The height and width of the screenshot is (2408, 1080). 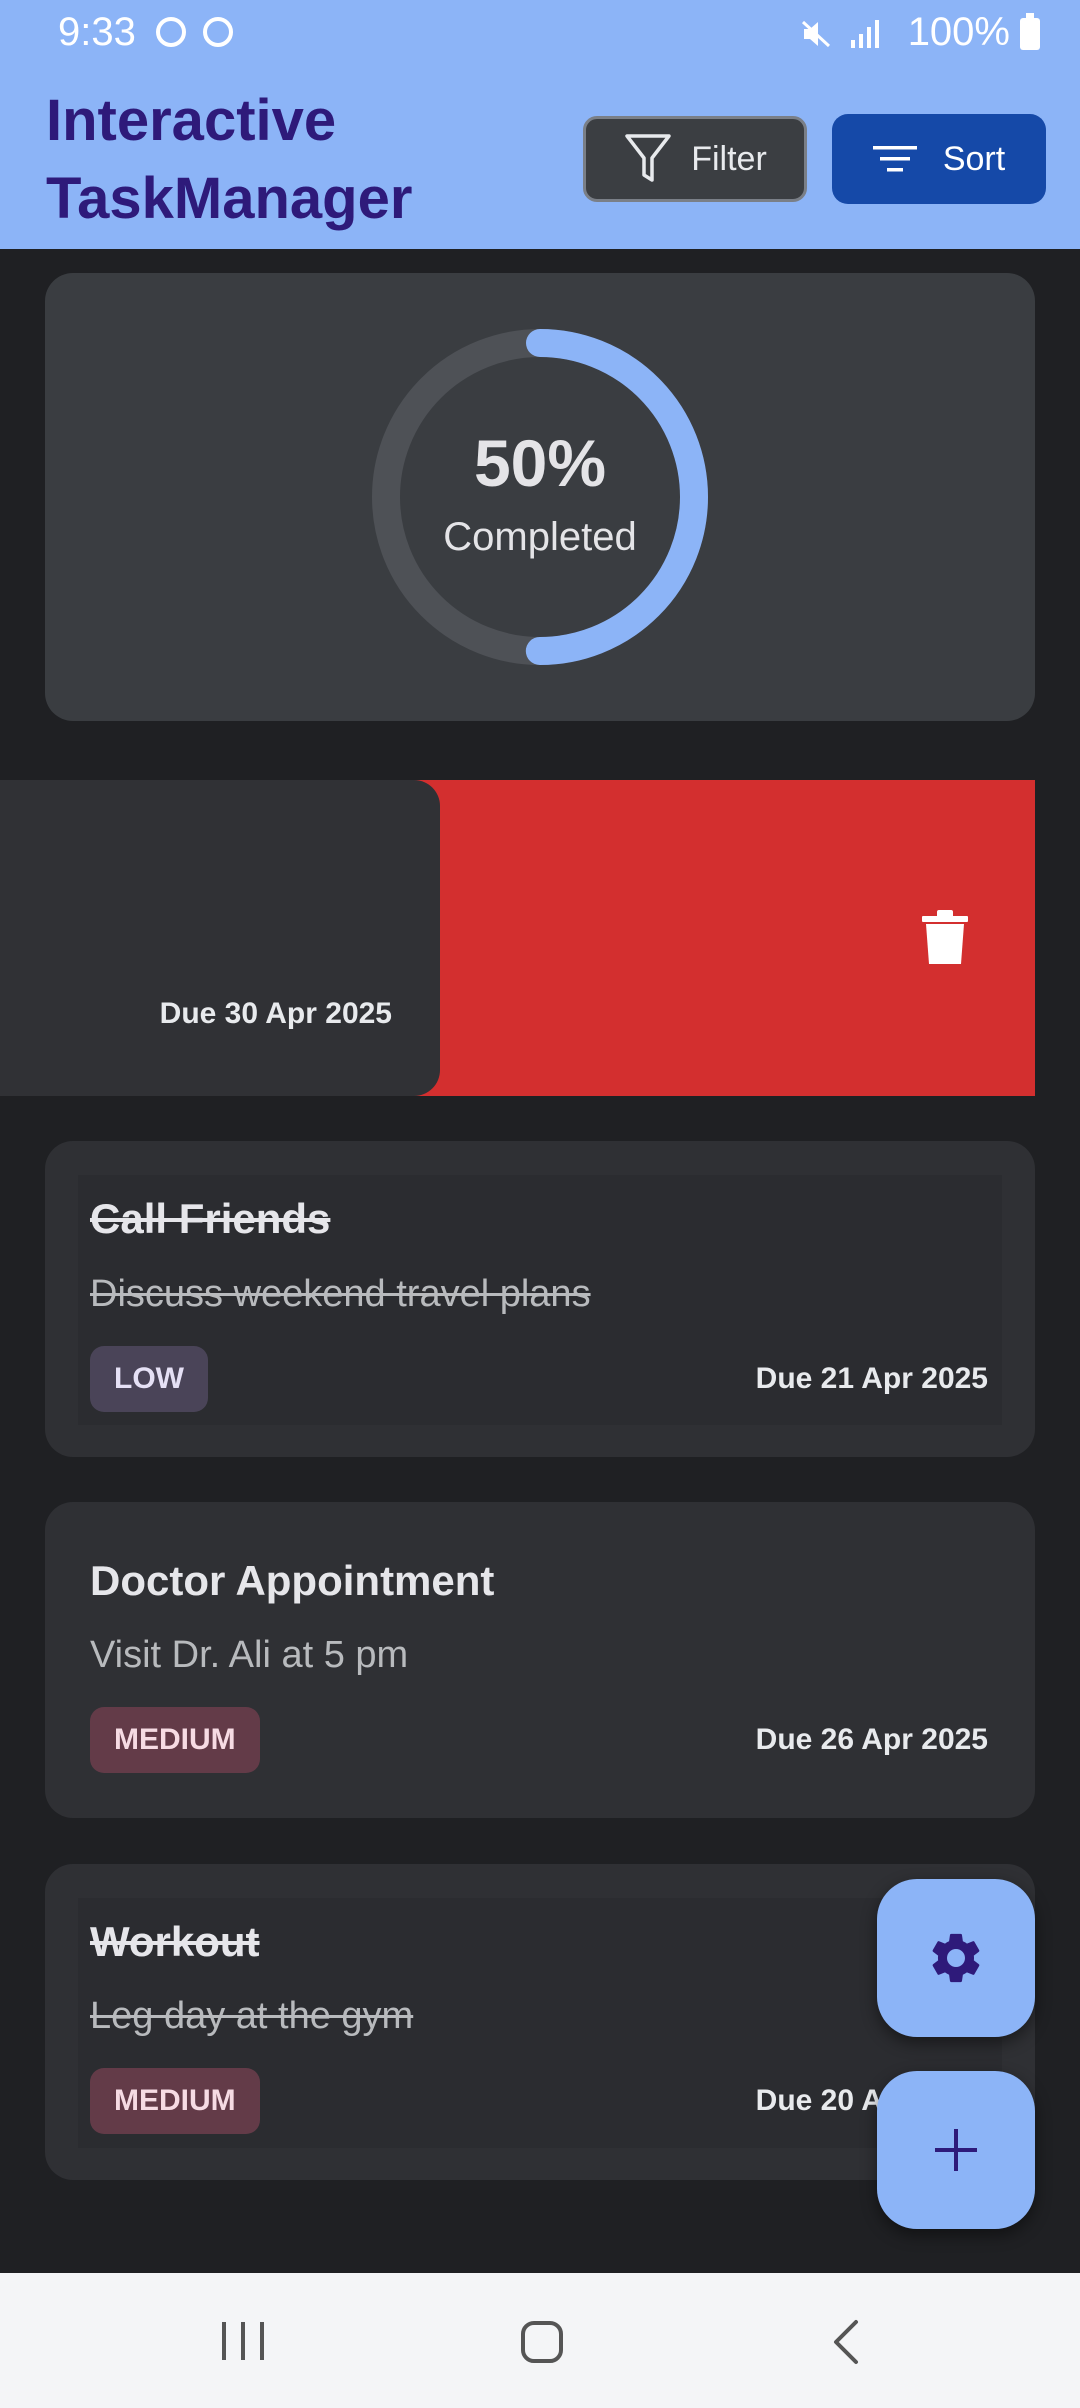 What do you see at coordinates (871, 1739) in the screenshot?
I see `task-due-date: Due 26 Apr 2025` at bounding box center [871, 1739].